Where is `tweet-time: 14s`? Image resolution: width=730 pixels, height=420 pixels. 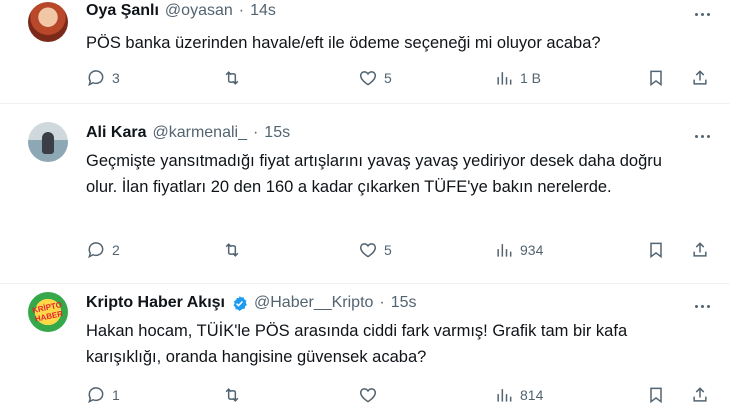
tweet-time: 14s is located at coordinates (263, 11).